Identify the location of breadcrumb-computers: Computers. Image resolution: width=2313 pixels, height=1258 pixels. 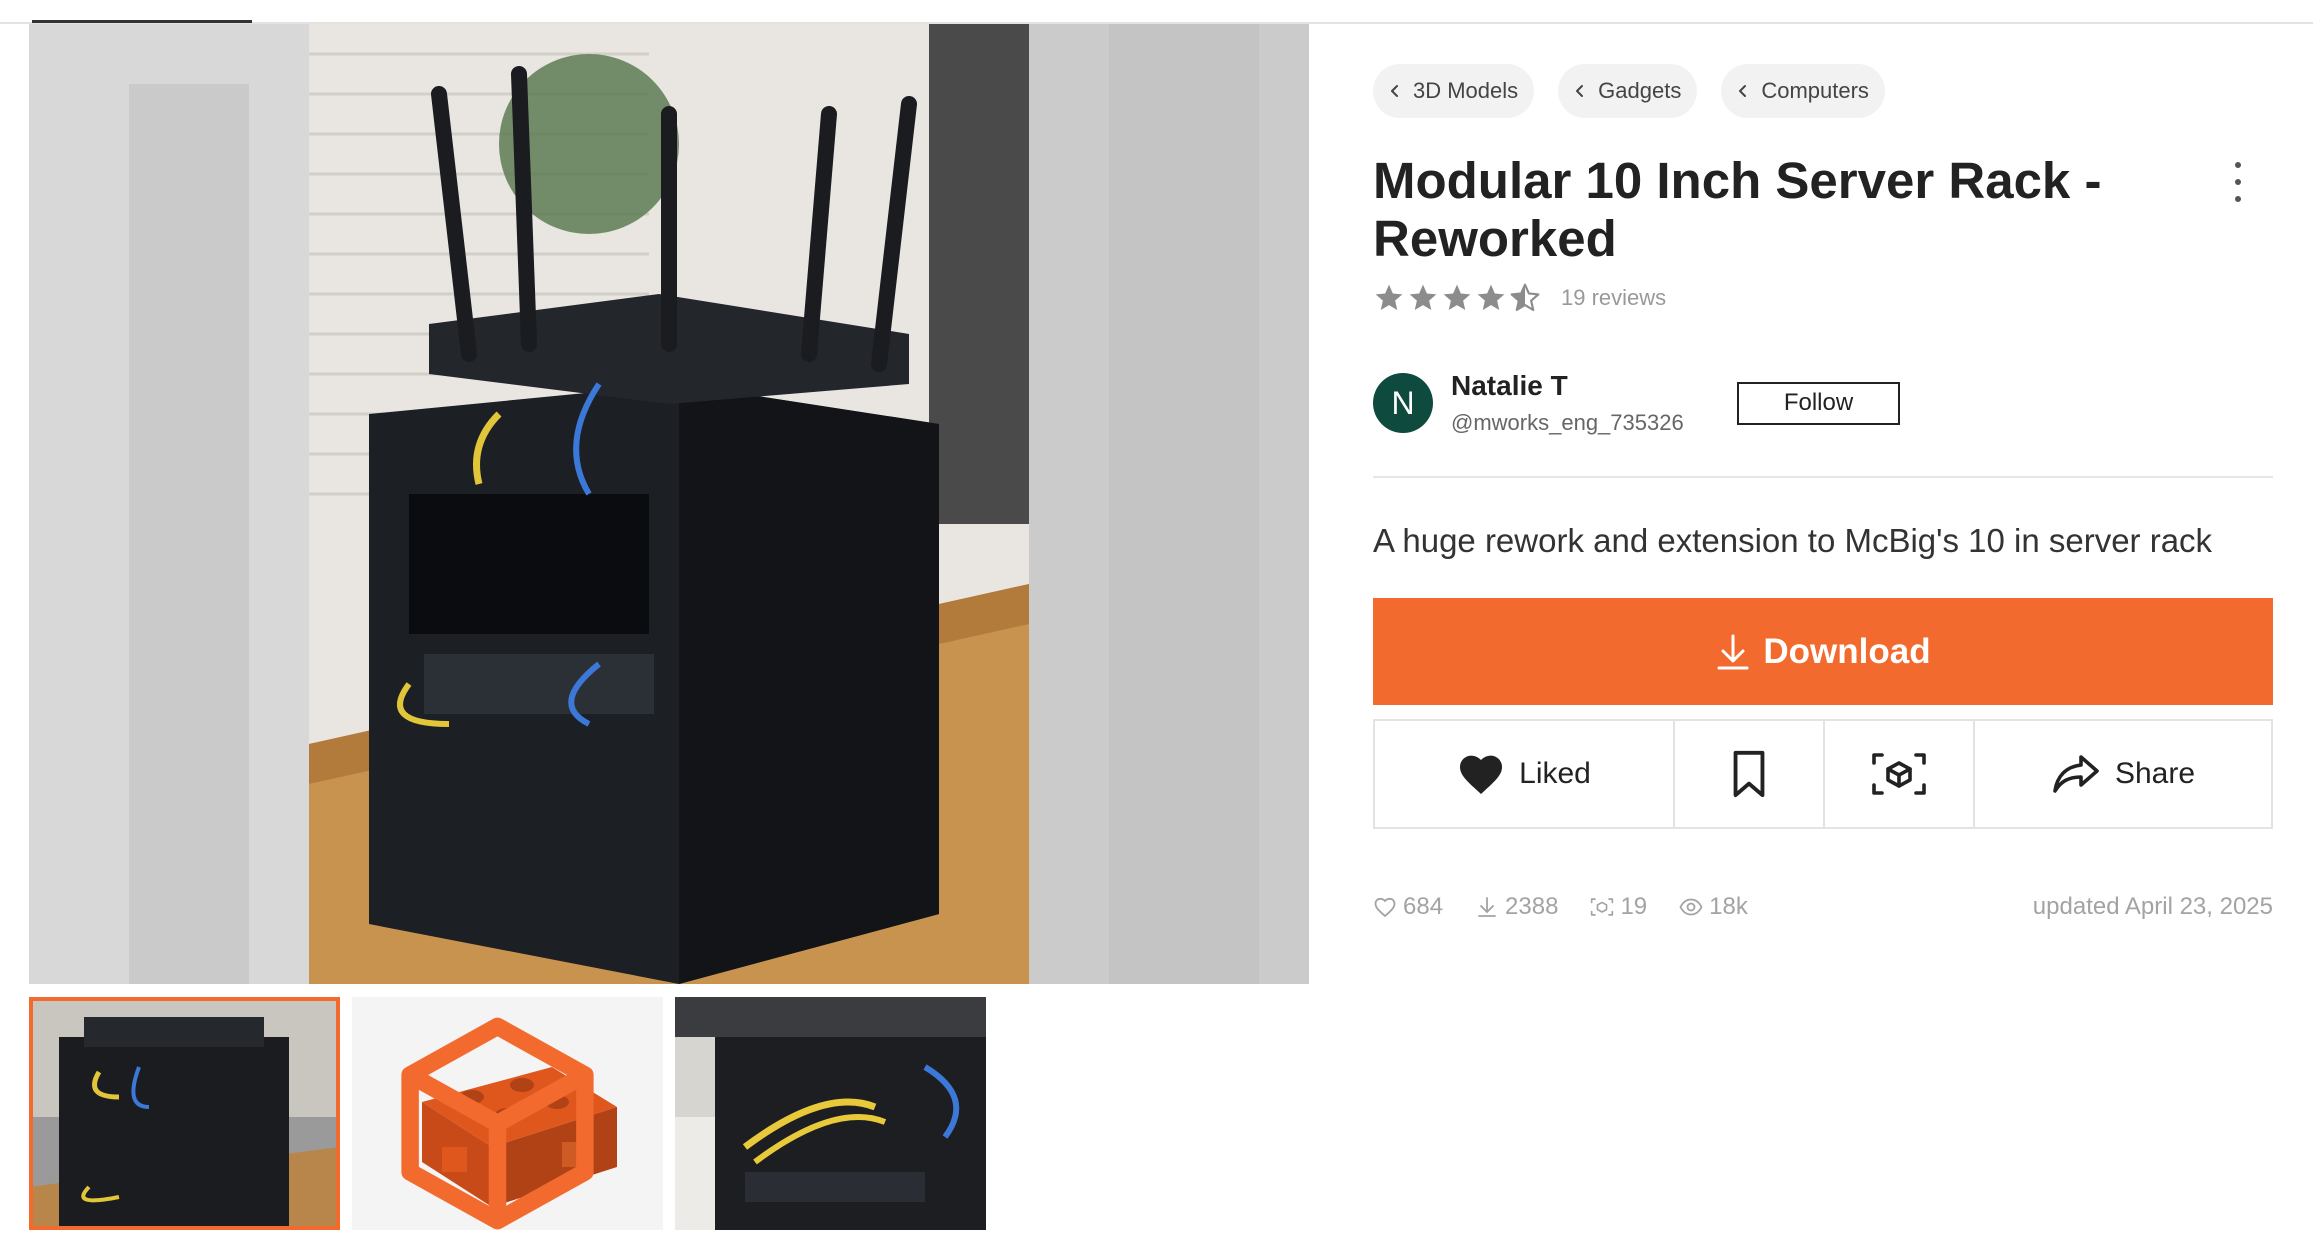
(1803, 91).